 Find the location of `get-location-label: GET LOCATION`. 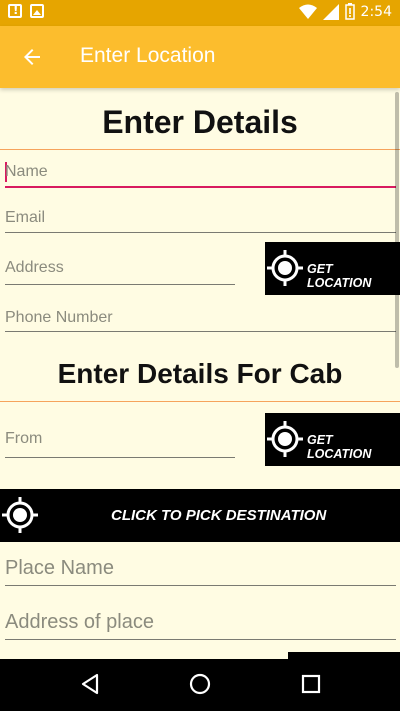

get-location-label: GET LOCATION is located at coordinates (339, 276).